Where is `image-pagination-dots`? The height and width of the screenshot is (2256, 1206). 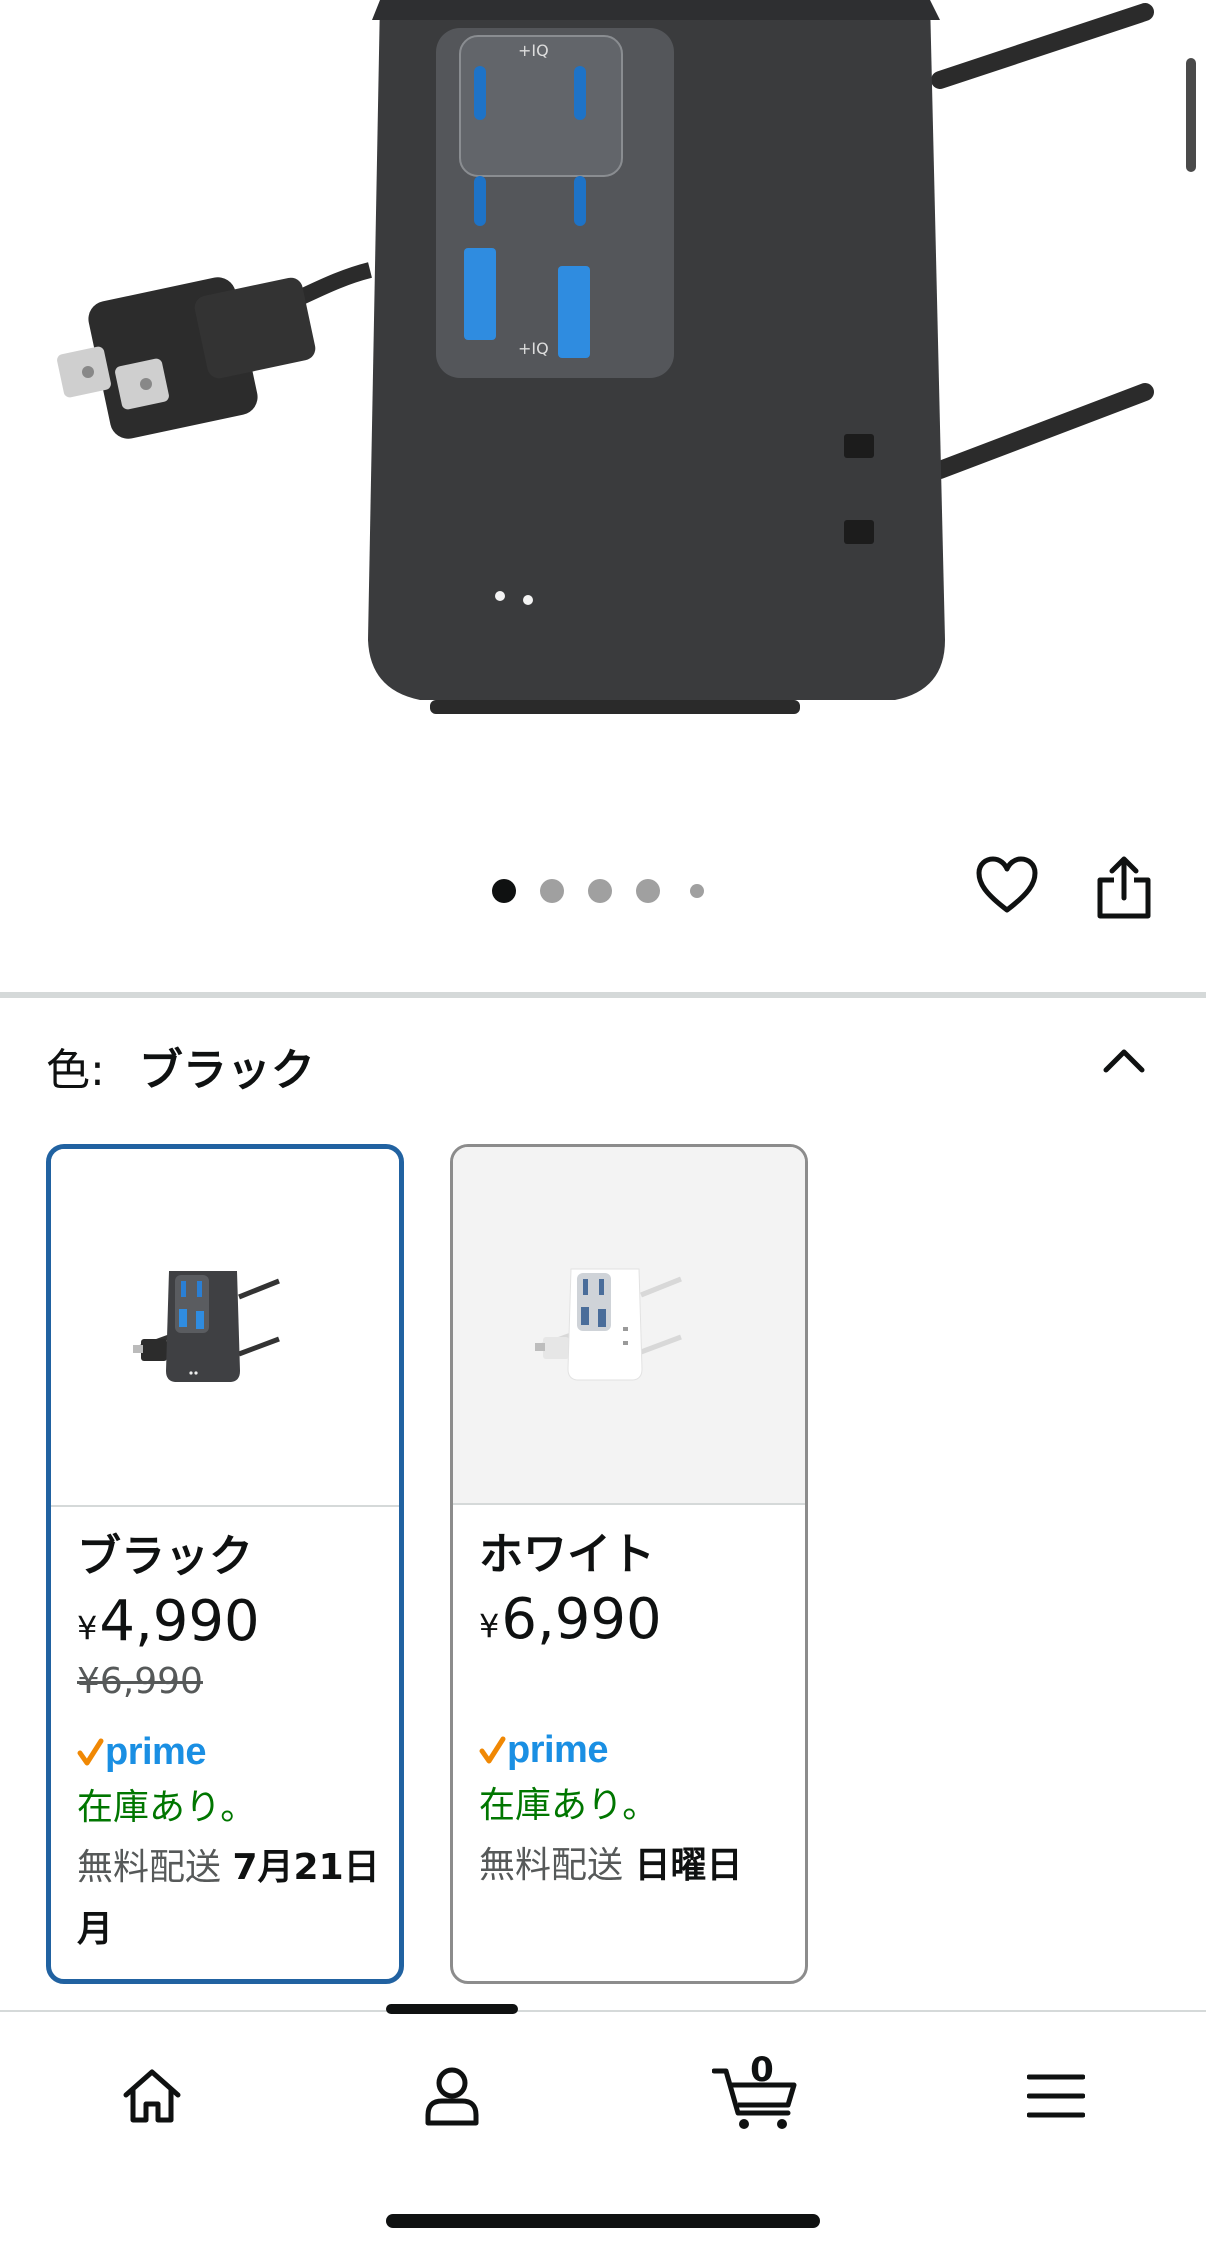
image-pagination-dots is located at coordinates (602, 890).